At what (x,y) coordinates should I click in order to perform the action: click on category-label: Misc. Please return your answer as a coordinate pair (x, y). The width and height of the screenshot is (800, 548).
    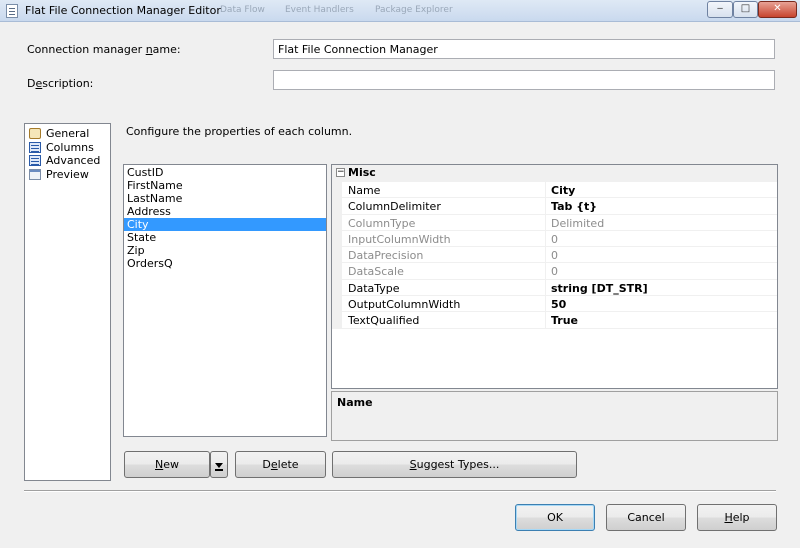
    Looking at the image, I should click on (362, 172).